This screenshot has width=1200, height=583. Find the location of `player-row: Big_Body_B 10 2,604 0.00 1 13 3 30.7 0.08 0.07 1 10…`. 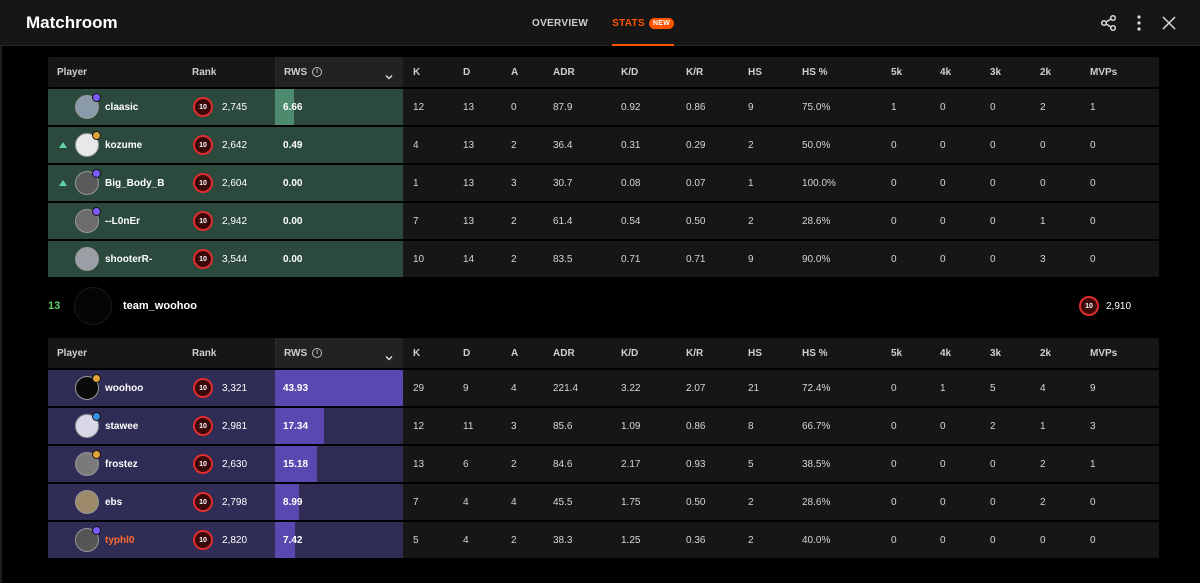

player-row: Big_Body_B 10 2,604 0.00 1 13 3 30.7 0.08 0.07 1 10… is located at coordinates (603, 183).